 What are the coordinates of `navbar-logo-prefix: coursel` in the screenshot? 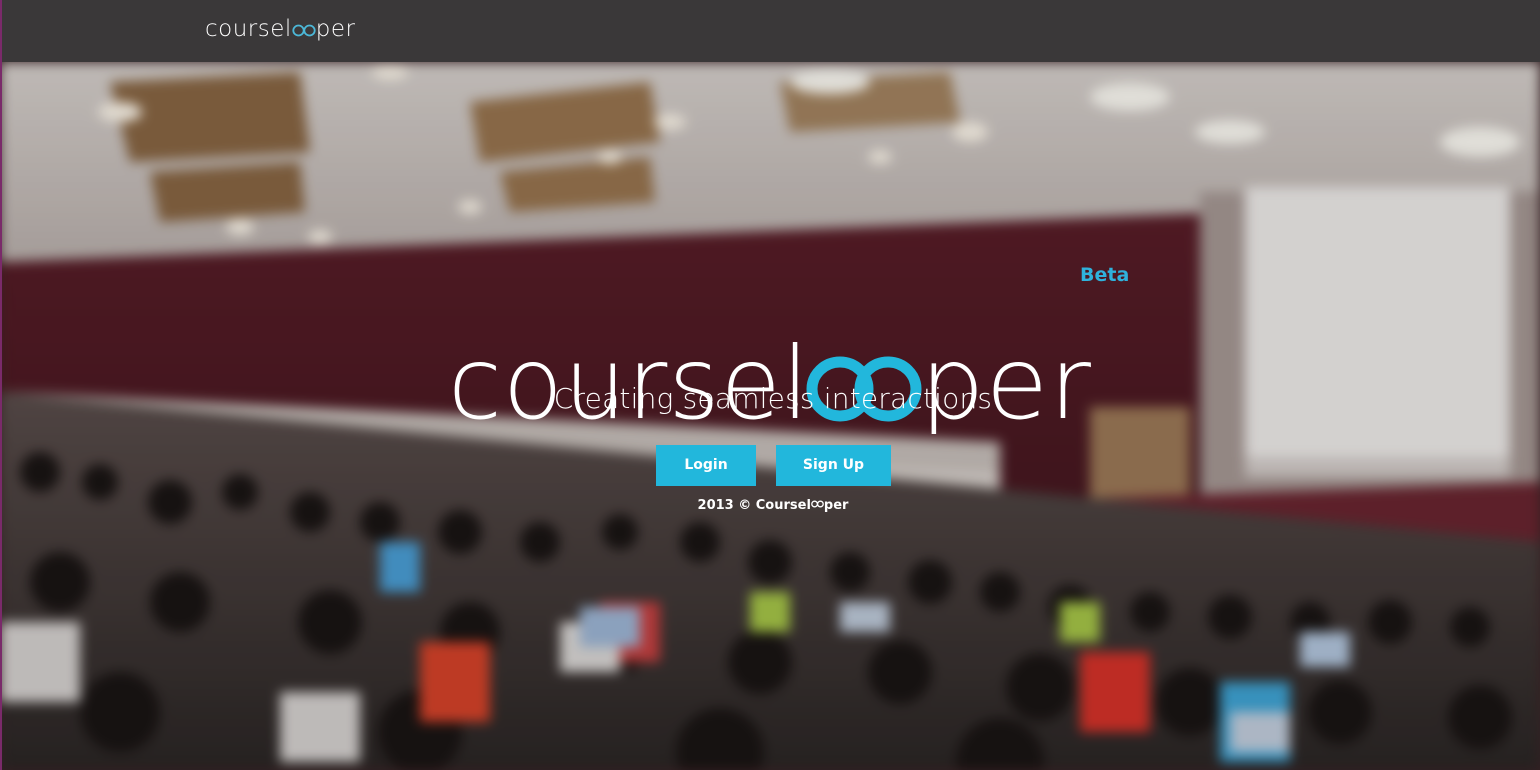 It's located at (248, 29).